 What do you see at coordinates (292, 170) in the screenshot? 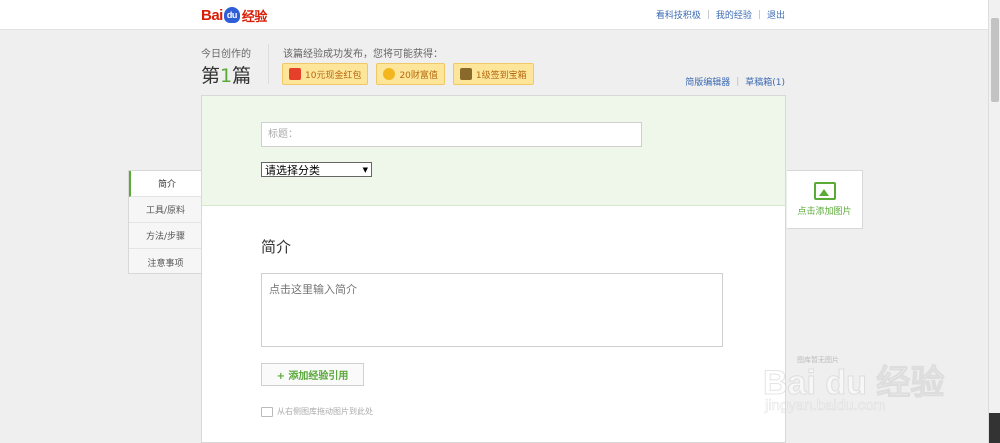
I see `category-selected-value: 请选择分类` at bounding box center [292, 170].